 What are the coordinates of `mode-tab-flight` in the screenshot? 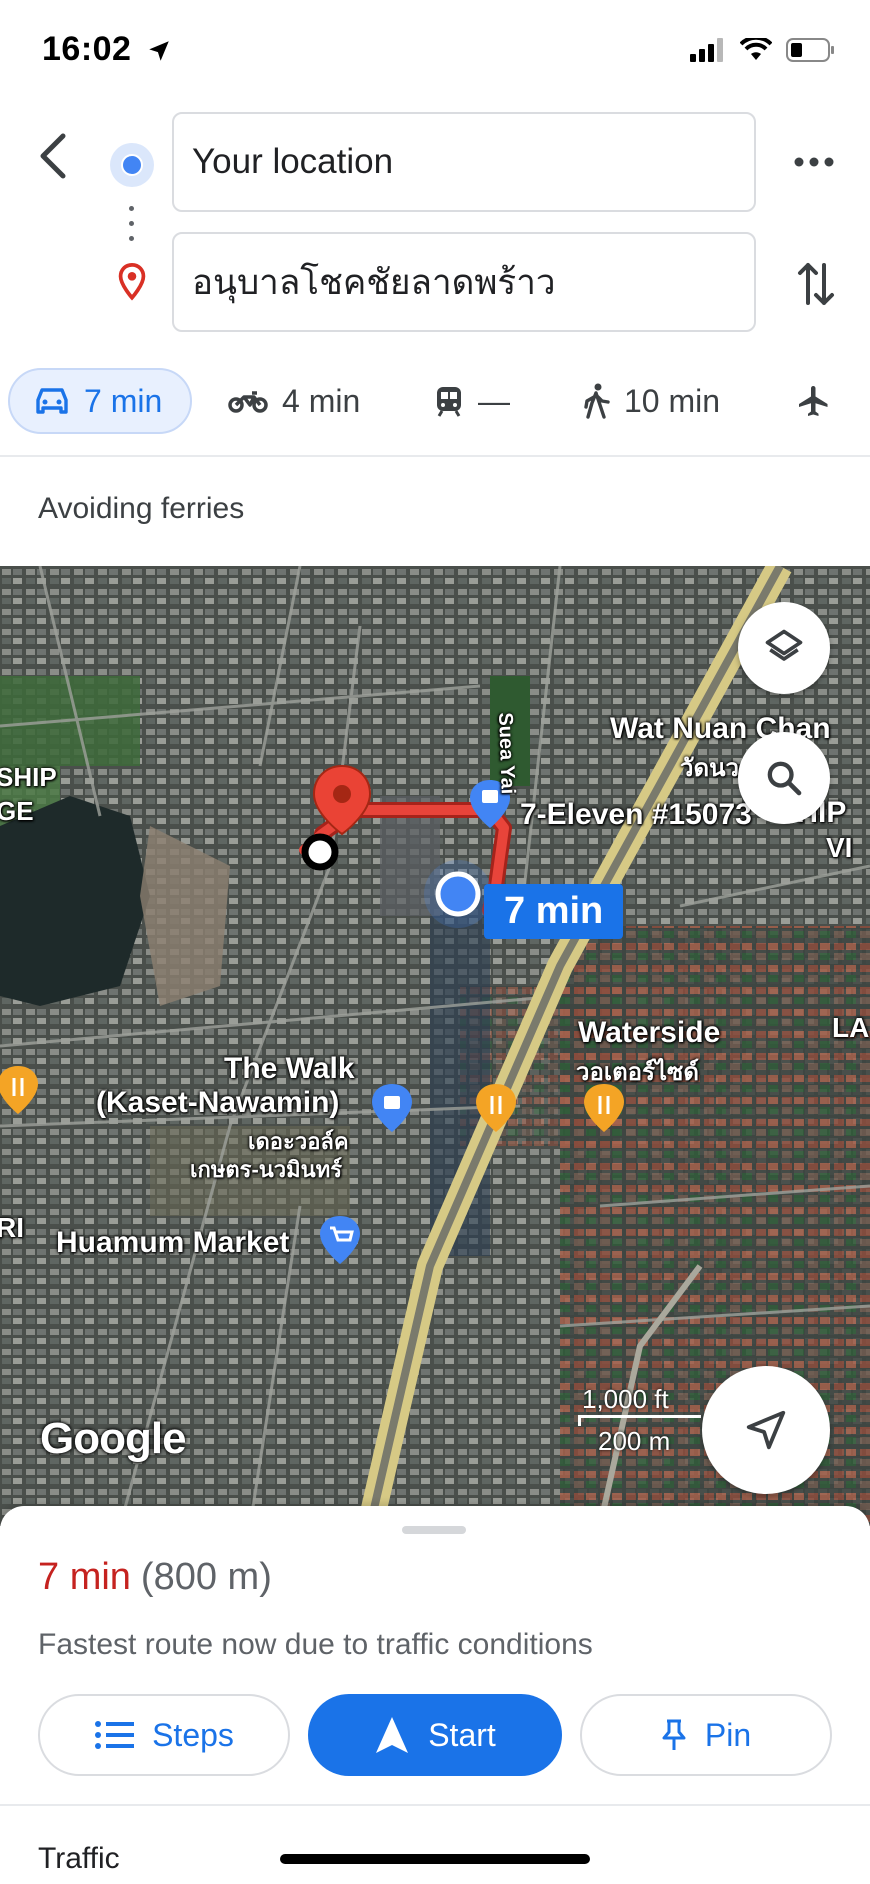 It's located at (814, 401).